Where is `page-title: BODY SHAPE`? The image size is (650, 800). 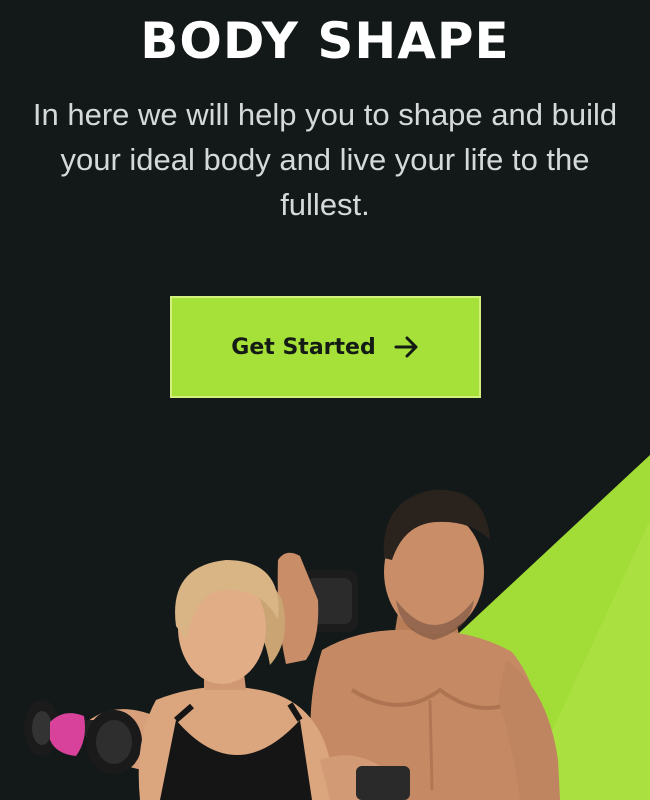
page-title: BODY SHAPE is located at coordinates (325, 41).